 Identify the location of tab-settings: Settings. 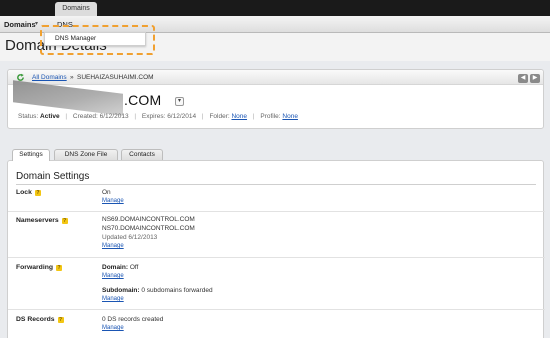
(31, 155).